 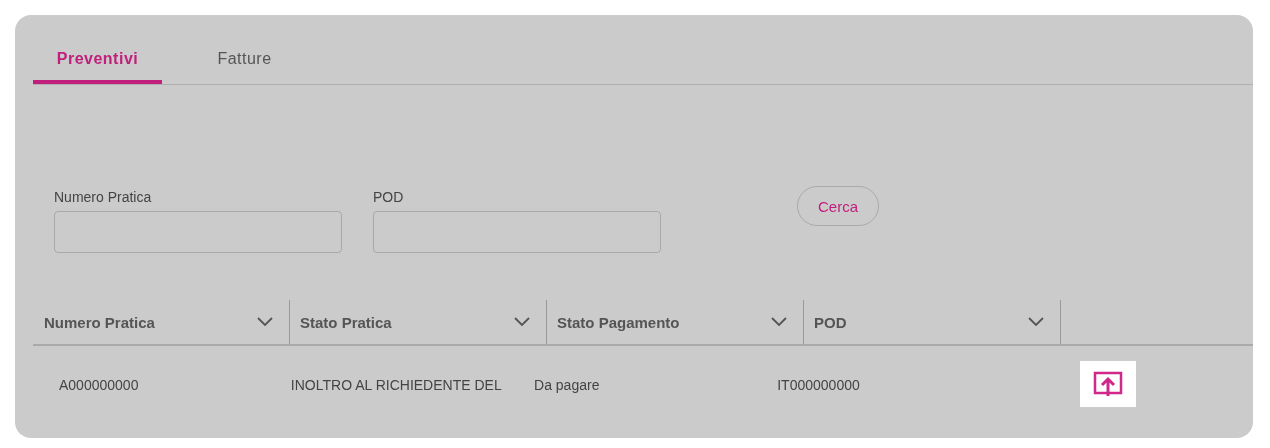 What do you see at coordinates (97, 65) in the screenshot?
I see `tab: Preventivi` at bounding box center [97, 65].